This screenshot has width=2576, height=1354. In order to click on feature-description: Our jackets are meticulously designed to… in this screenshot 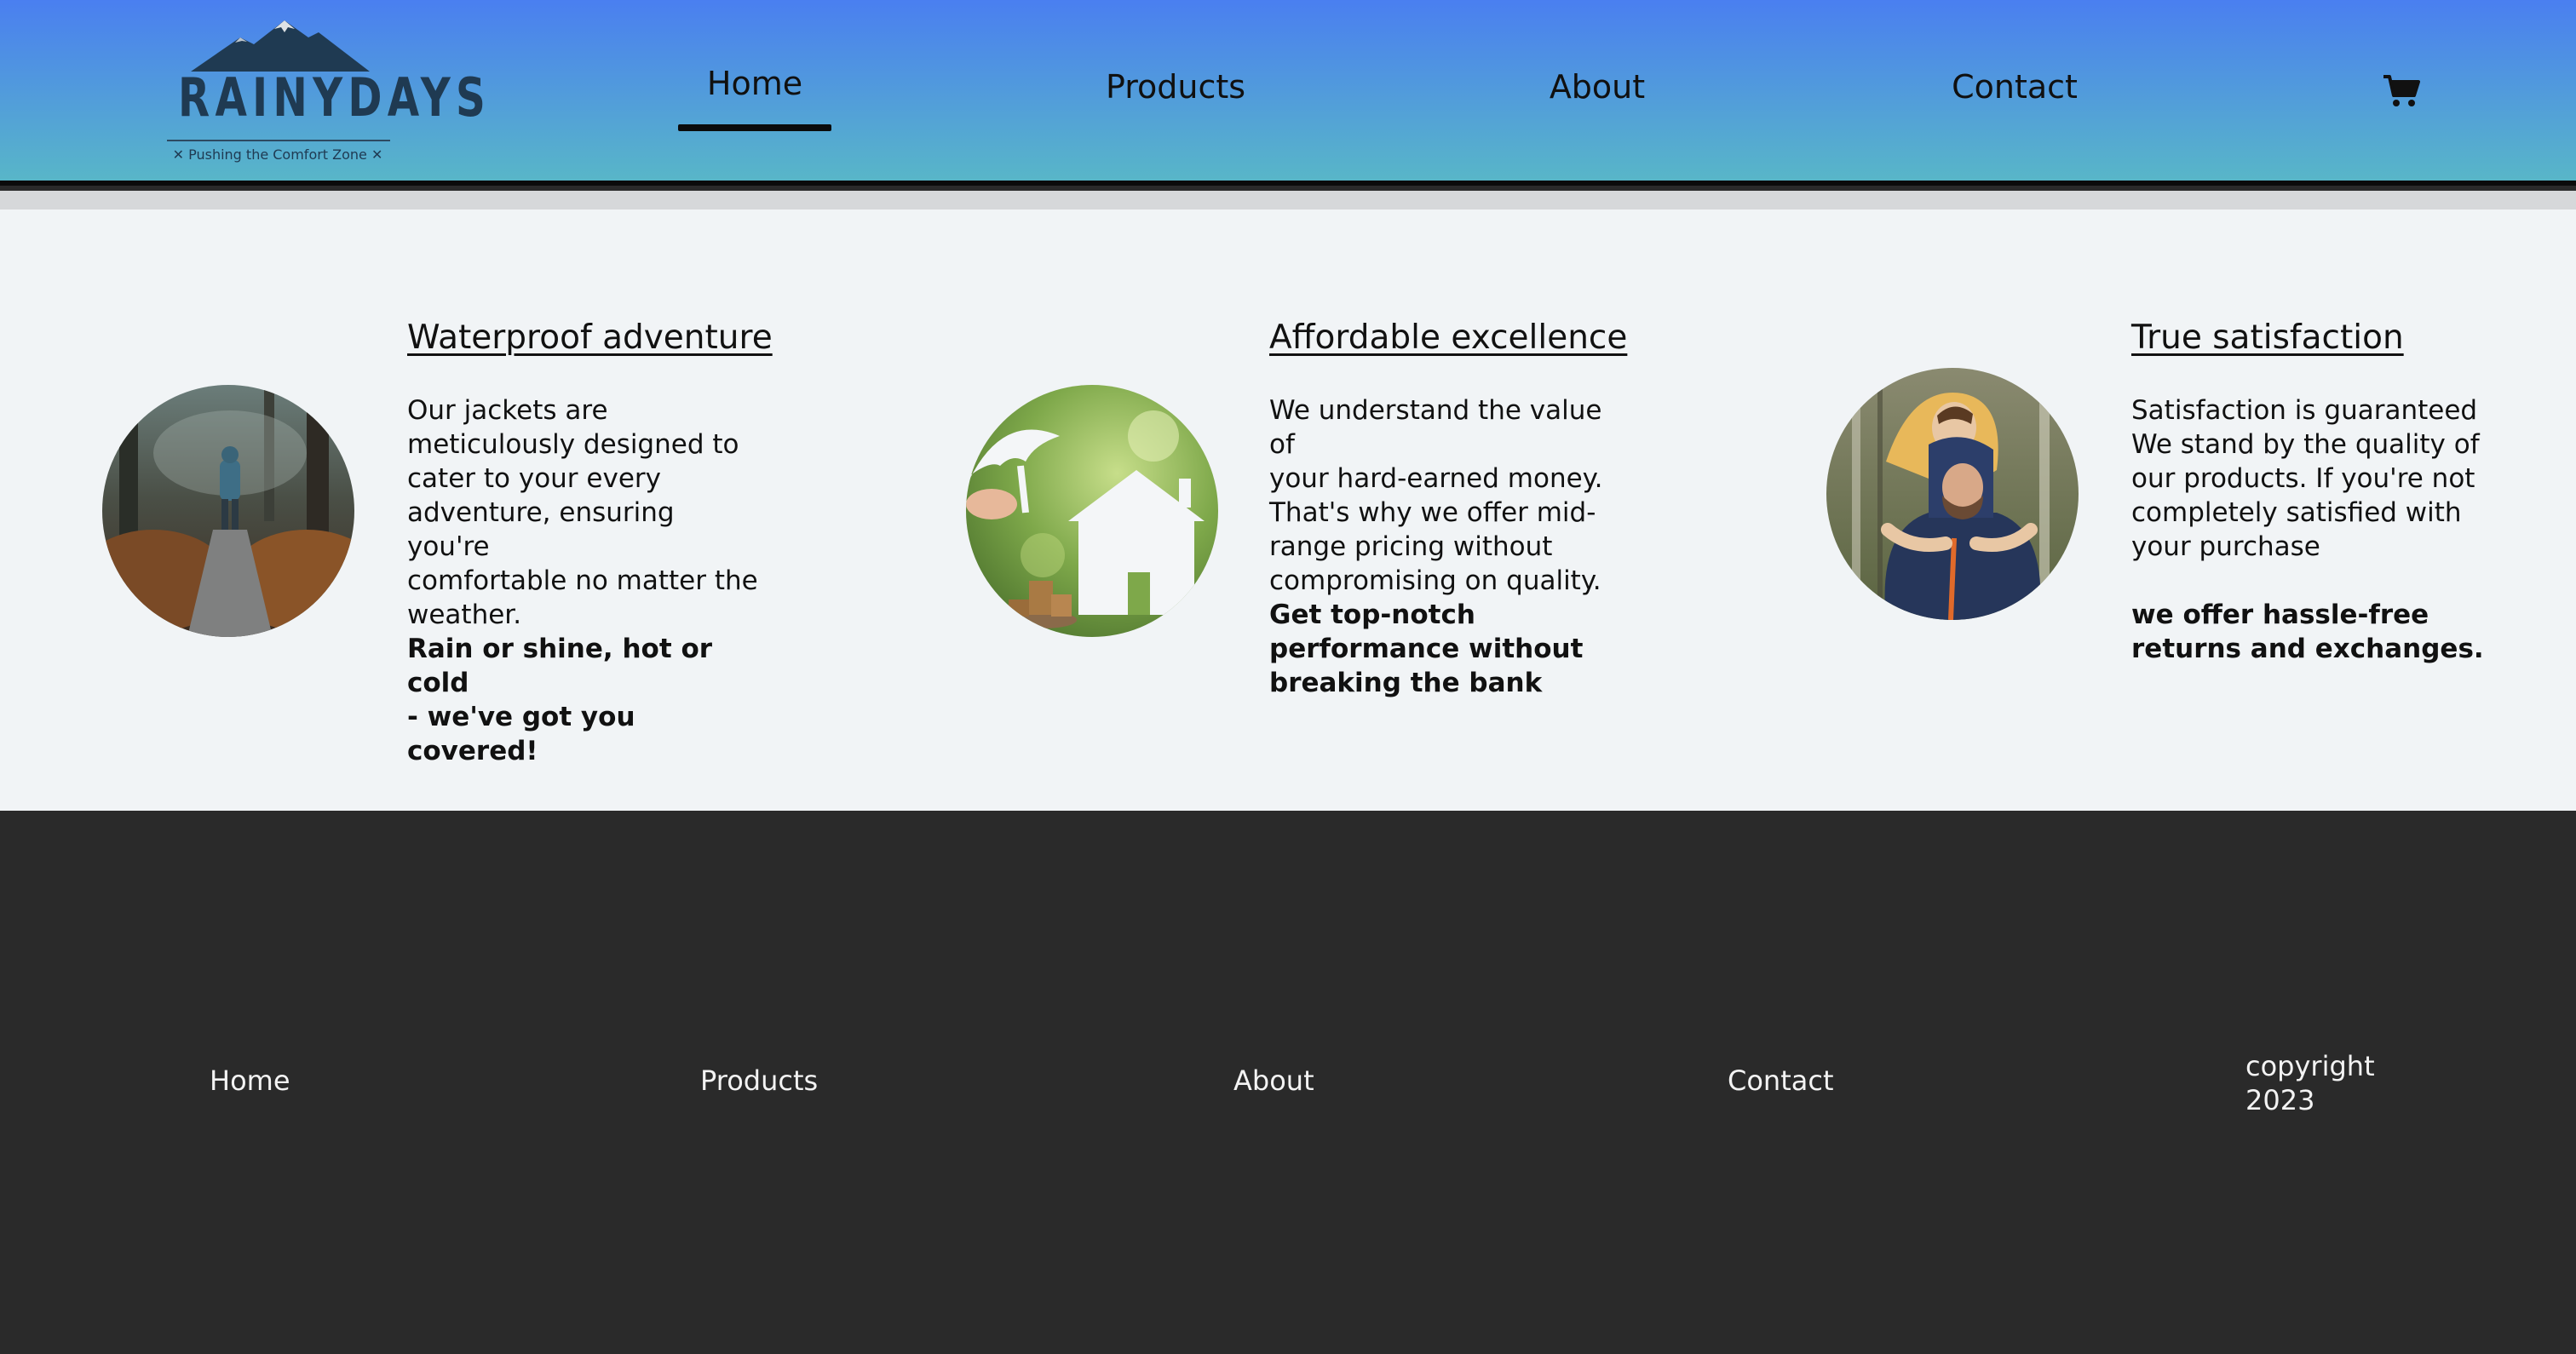, I will do `click(582, 512)`.